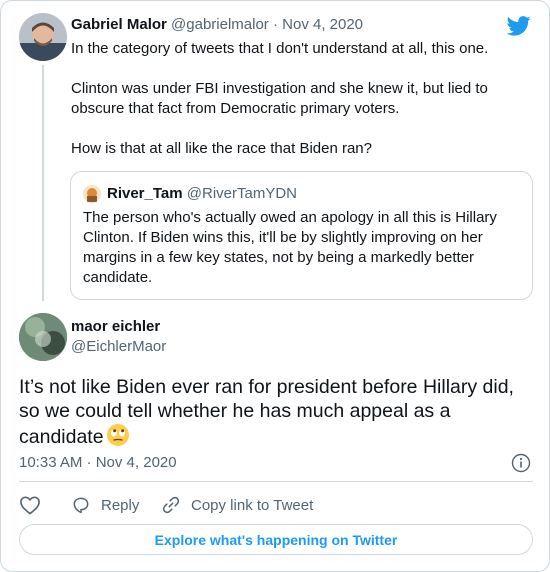  Describe the element at coordinates (242, 193) in the screenshot. I see `quoted-author-handle: @RiverTamYDN` at that location.